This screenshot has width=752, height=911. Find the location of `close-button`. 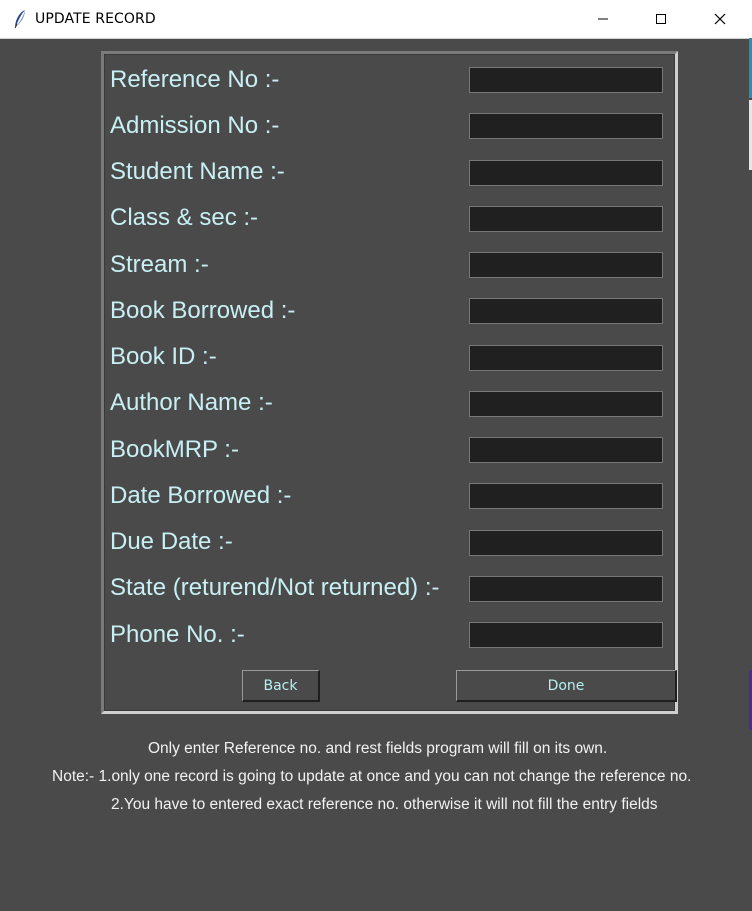

close-button is located at coordinates (720, 19).